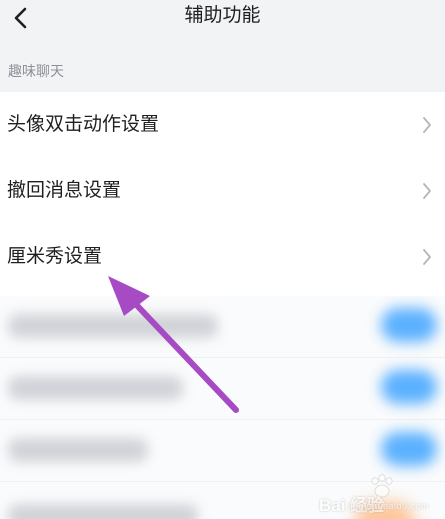  I want to click on cmshow-setting: 厘米秀设置, so click(222, 257).